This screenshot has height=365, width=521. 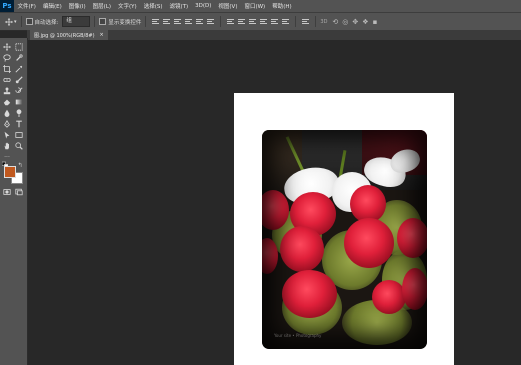 I want to click on distribute-left-icon, so click(x=264, y=21).